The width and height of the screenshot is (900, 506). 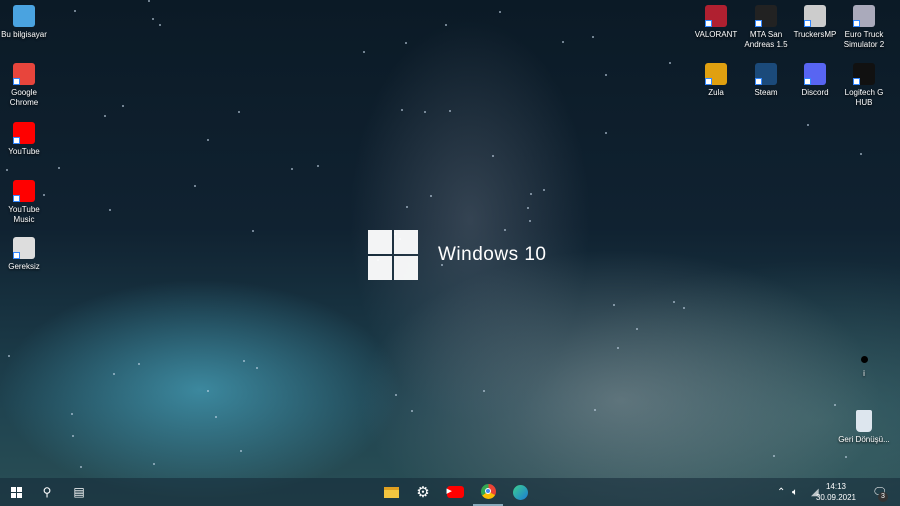 I want to click on start-button, so click(x=16, y=492).